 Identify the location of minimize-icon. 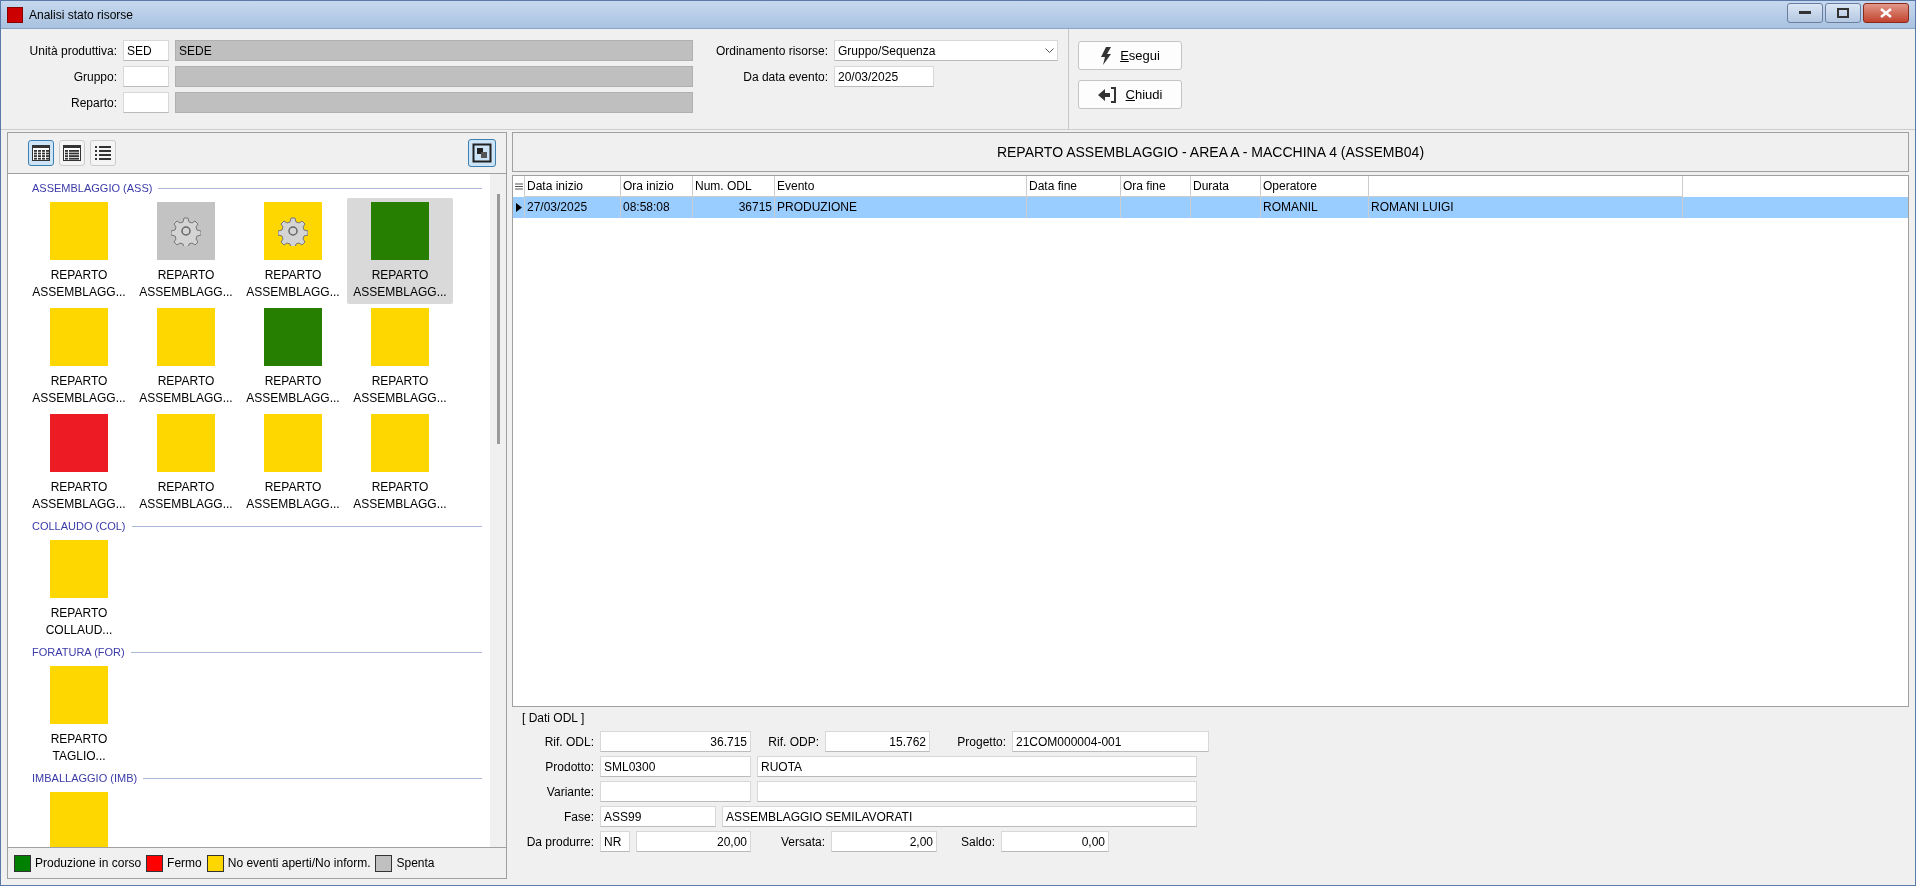
(1805, 12).